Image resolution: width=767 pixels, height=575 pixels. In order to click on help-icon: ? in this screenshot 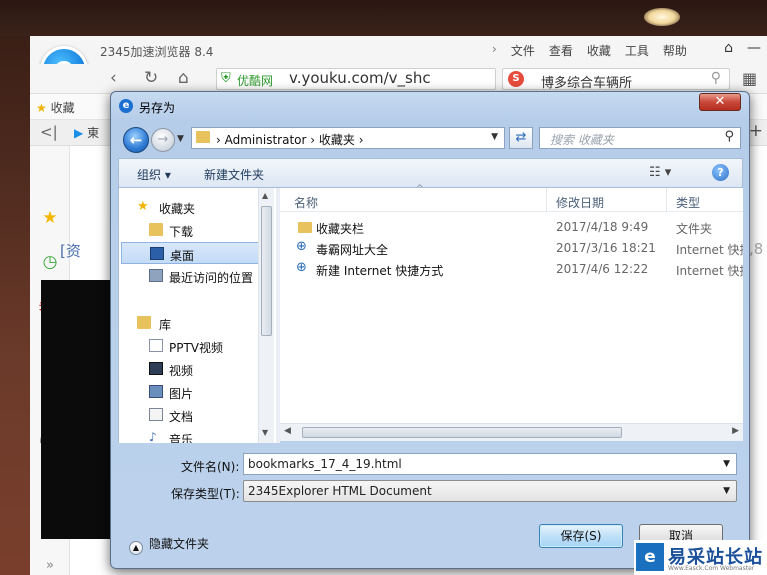, I will do `click(720, 172)`.